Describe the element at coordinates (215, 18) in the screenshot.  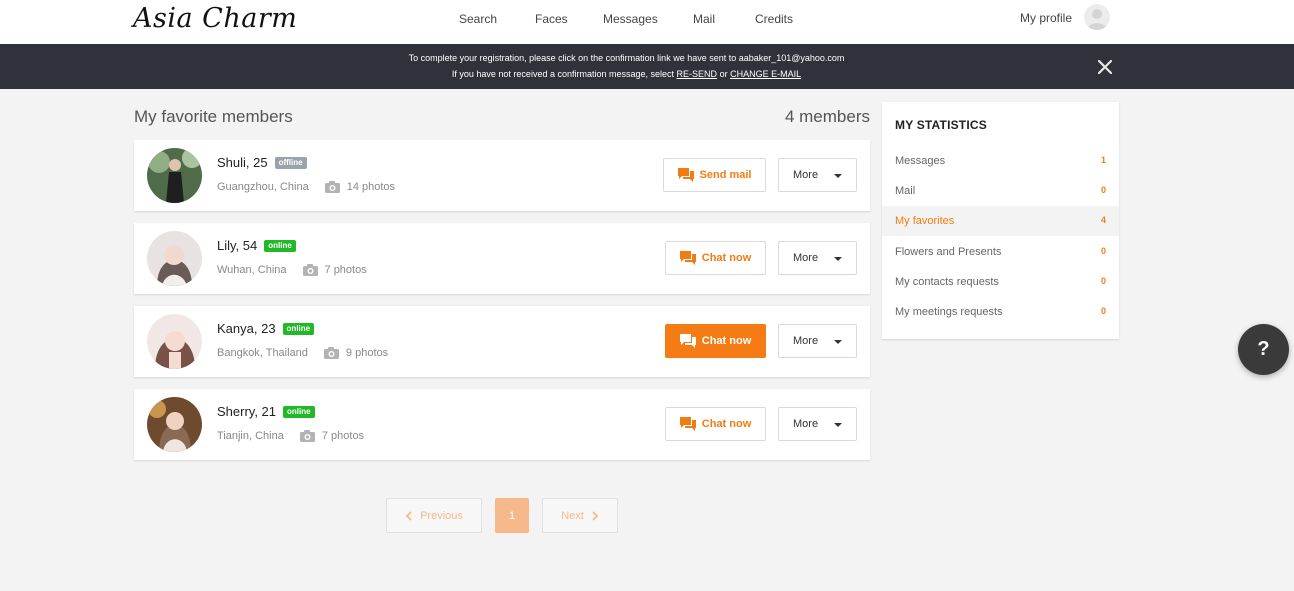
I see `site-logo: Asia Charm` at that location.